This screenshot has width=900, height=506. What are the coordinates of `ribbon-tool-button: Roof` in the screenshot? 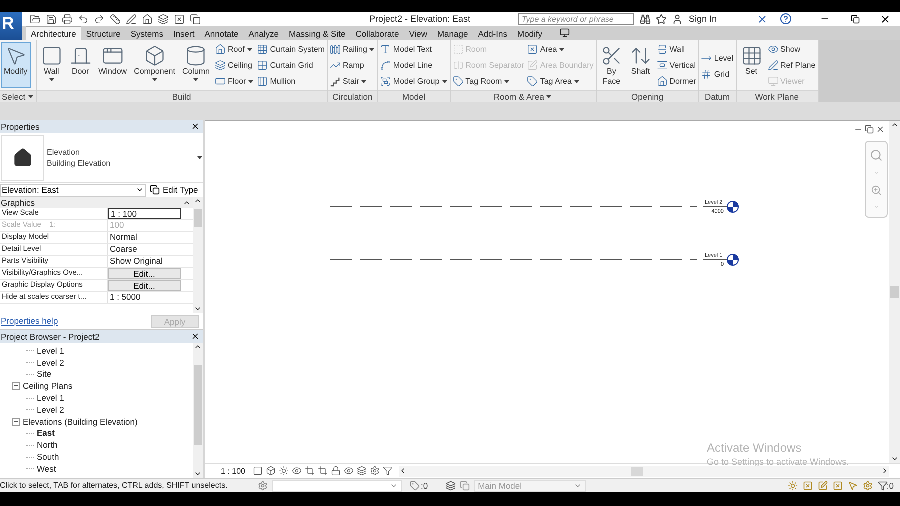 It's located at (235, 49).